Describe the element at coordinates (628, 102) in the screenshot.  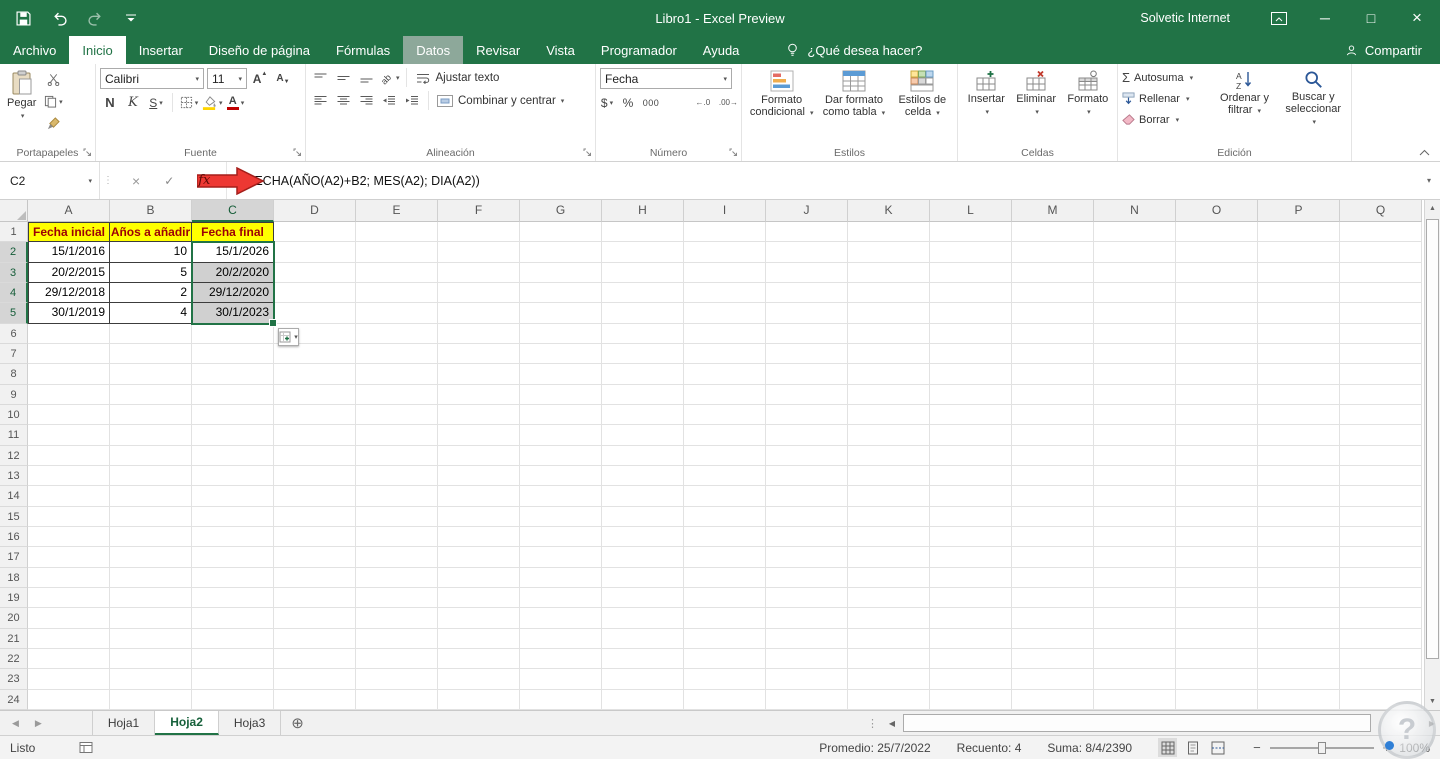
I see `percent-icon: %` at that location.